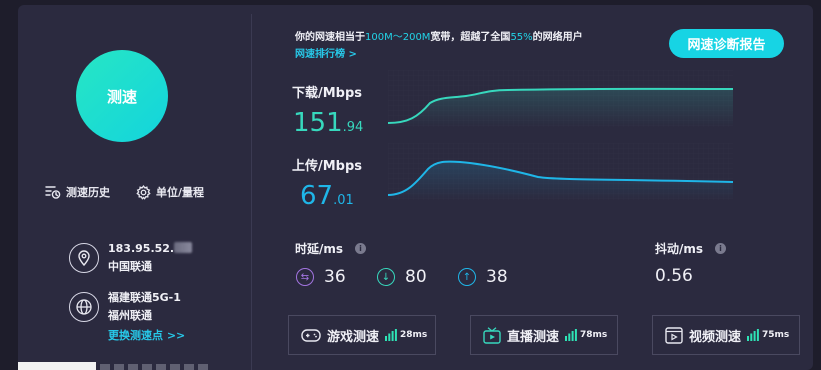 The width and height of the screenshot is (821, 370). I want to click on bidirectional-arrows-icon: ⇆, so click(305, 277).